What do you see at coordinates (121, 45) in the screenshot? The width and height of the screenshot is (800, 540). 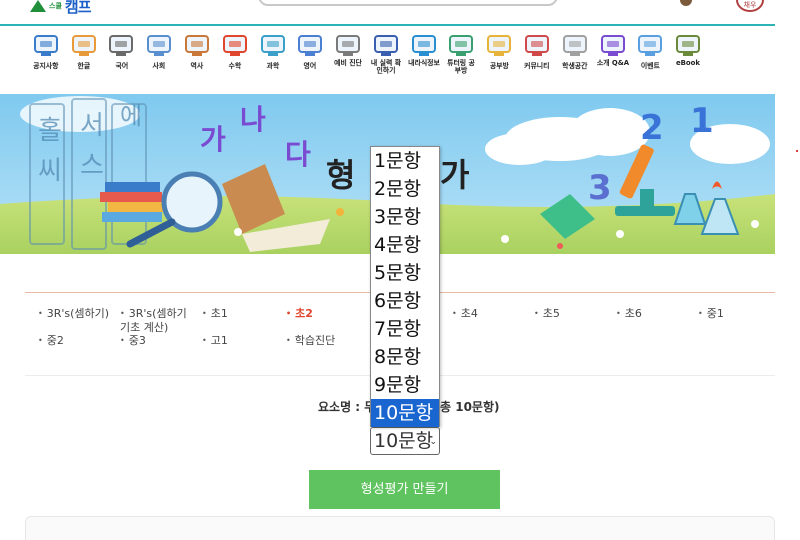 I see `books-icon` at bounding box center [121, 45].